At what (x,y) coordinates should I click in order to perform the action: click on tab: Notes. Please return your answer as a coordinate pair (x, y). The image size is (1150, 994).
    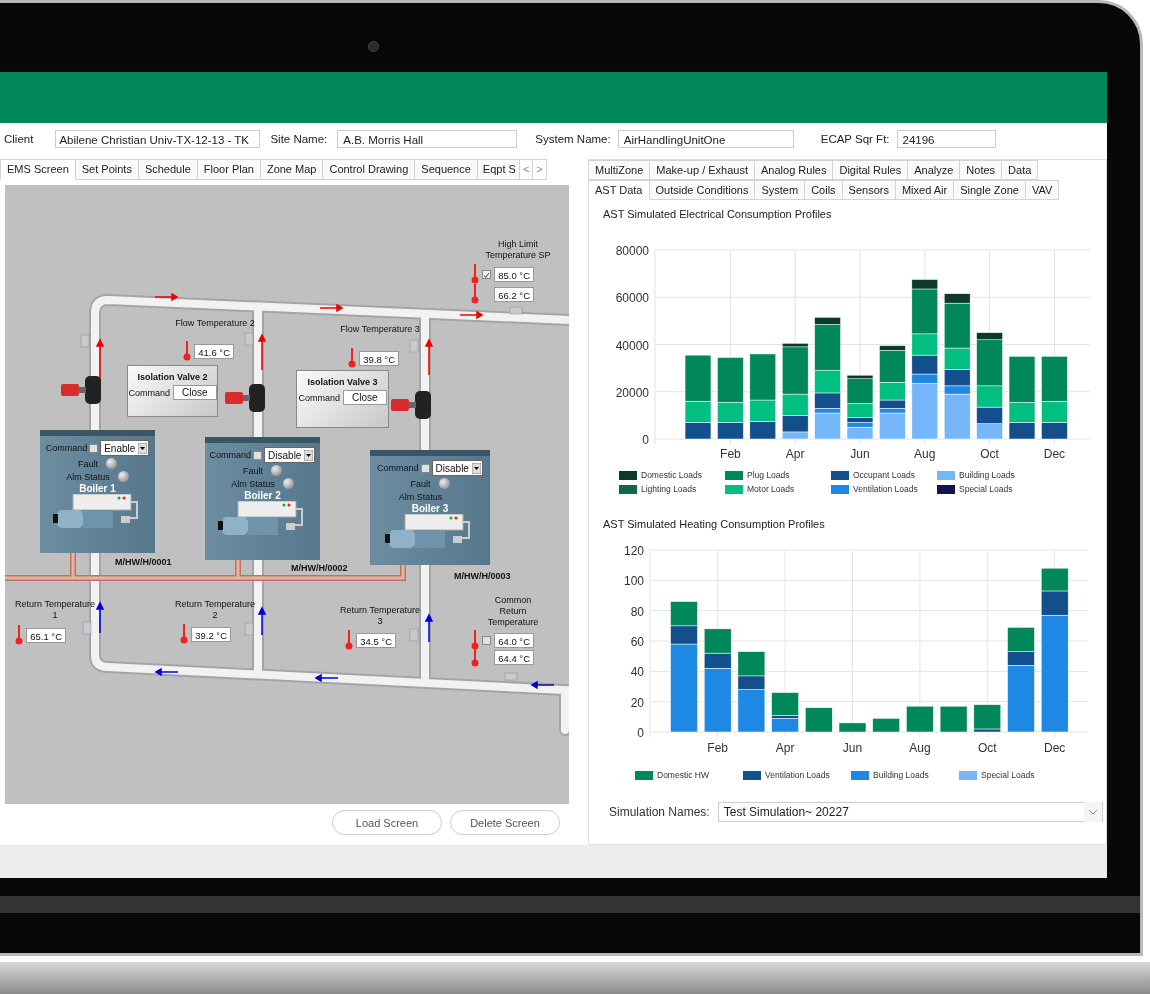
    Looking at the image, I should click on (981, 170).